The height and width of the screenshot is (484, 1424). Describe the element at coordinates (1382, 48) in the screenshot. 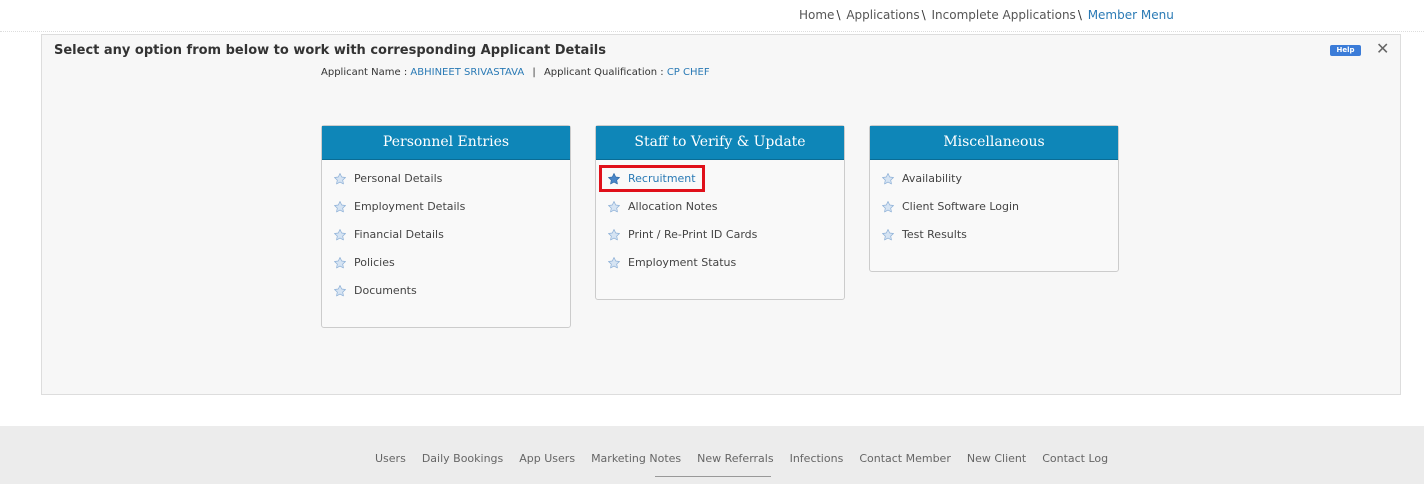

I see `close-icon: ✕` at that location.